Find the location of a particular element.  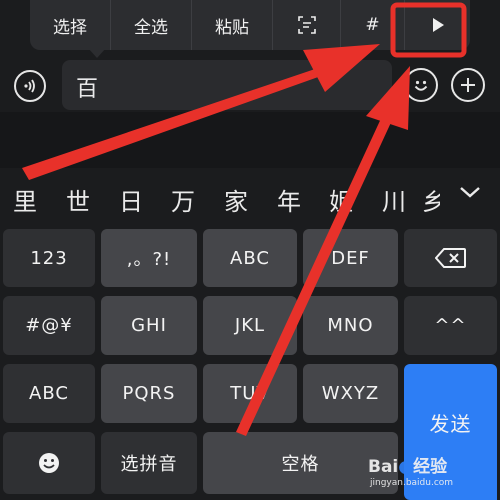

key-backspace is located at coordinates (450, 258).